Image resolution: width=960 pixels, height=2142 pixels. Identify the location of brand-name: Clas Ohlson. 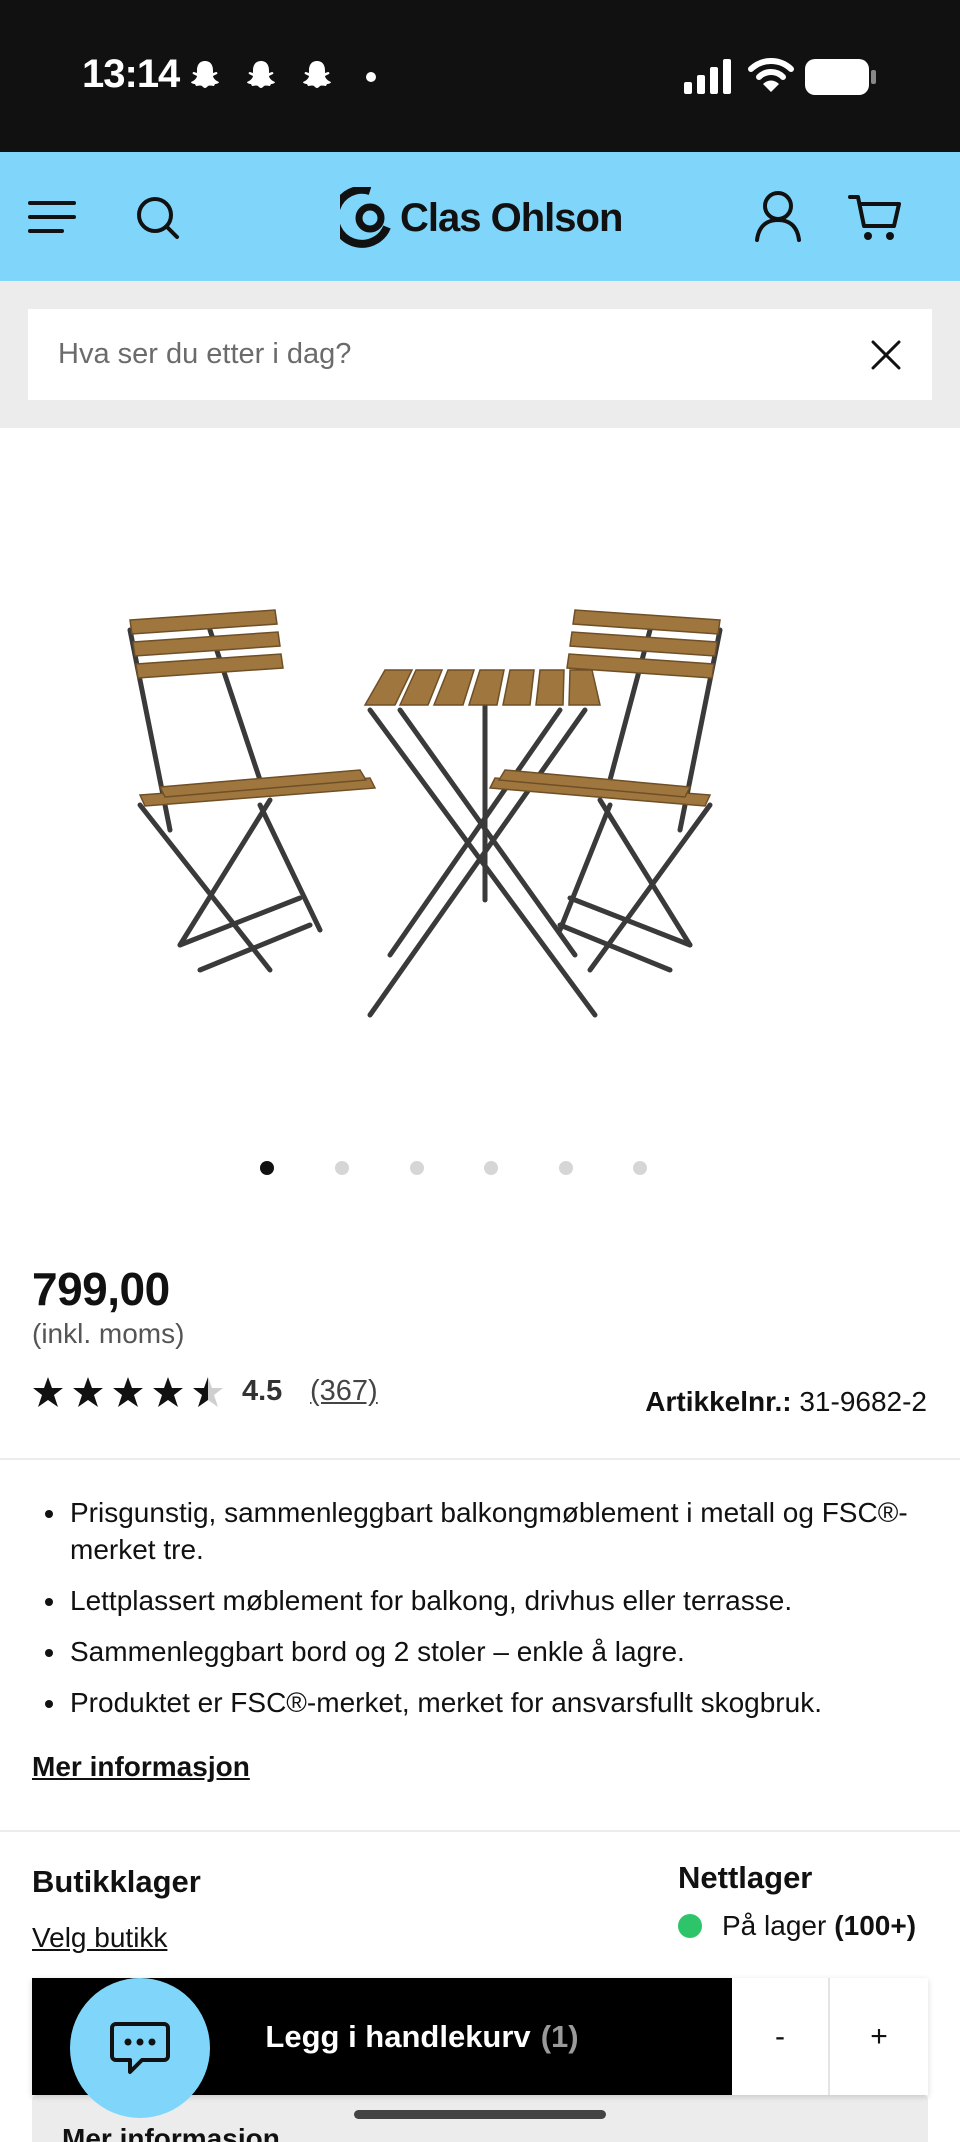
(511, 217).